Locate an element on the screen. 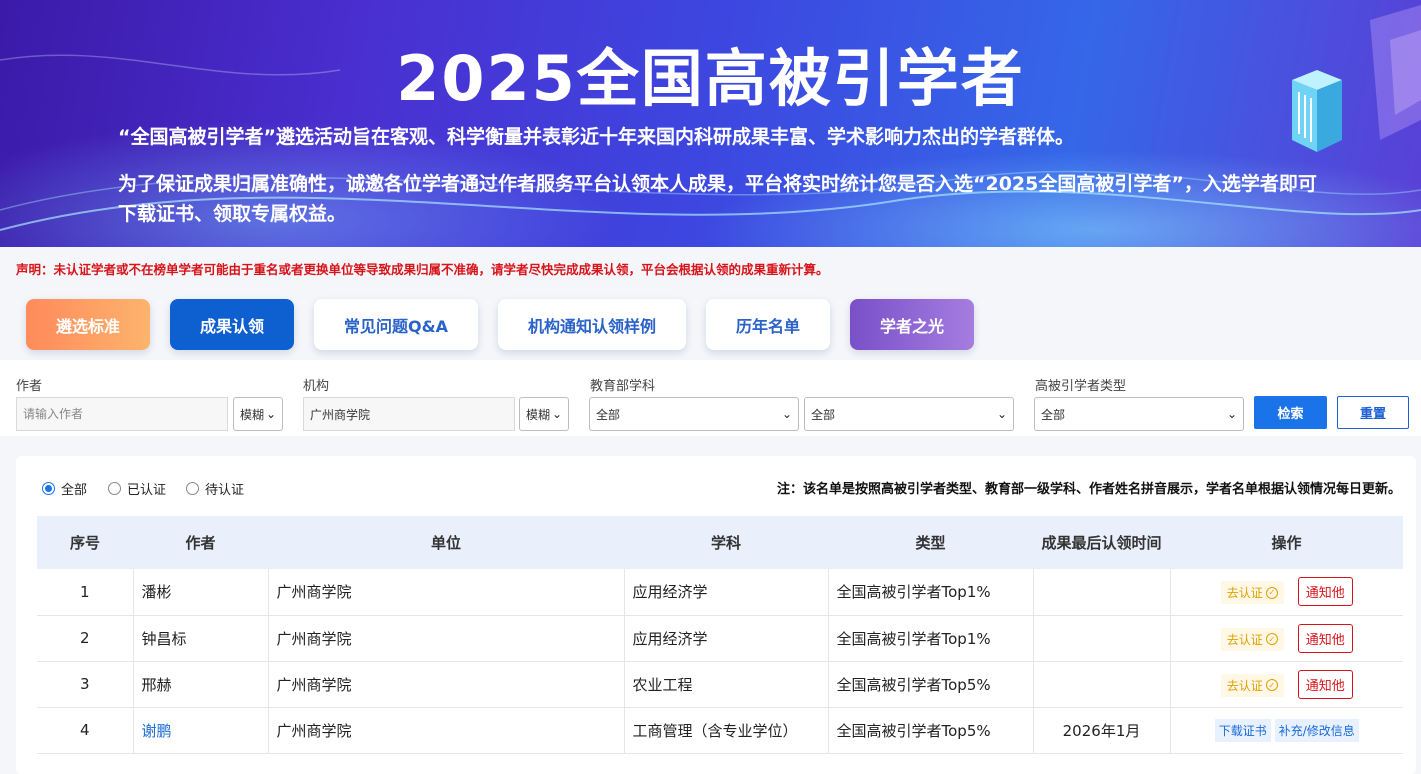  col-header-subject: 学科 is located at coordinates (726, 542).